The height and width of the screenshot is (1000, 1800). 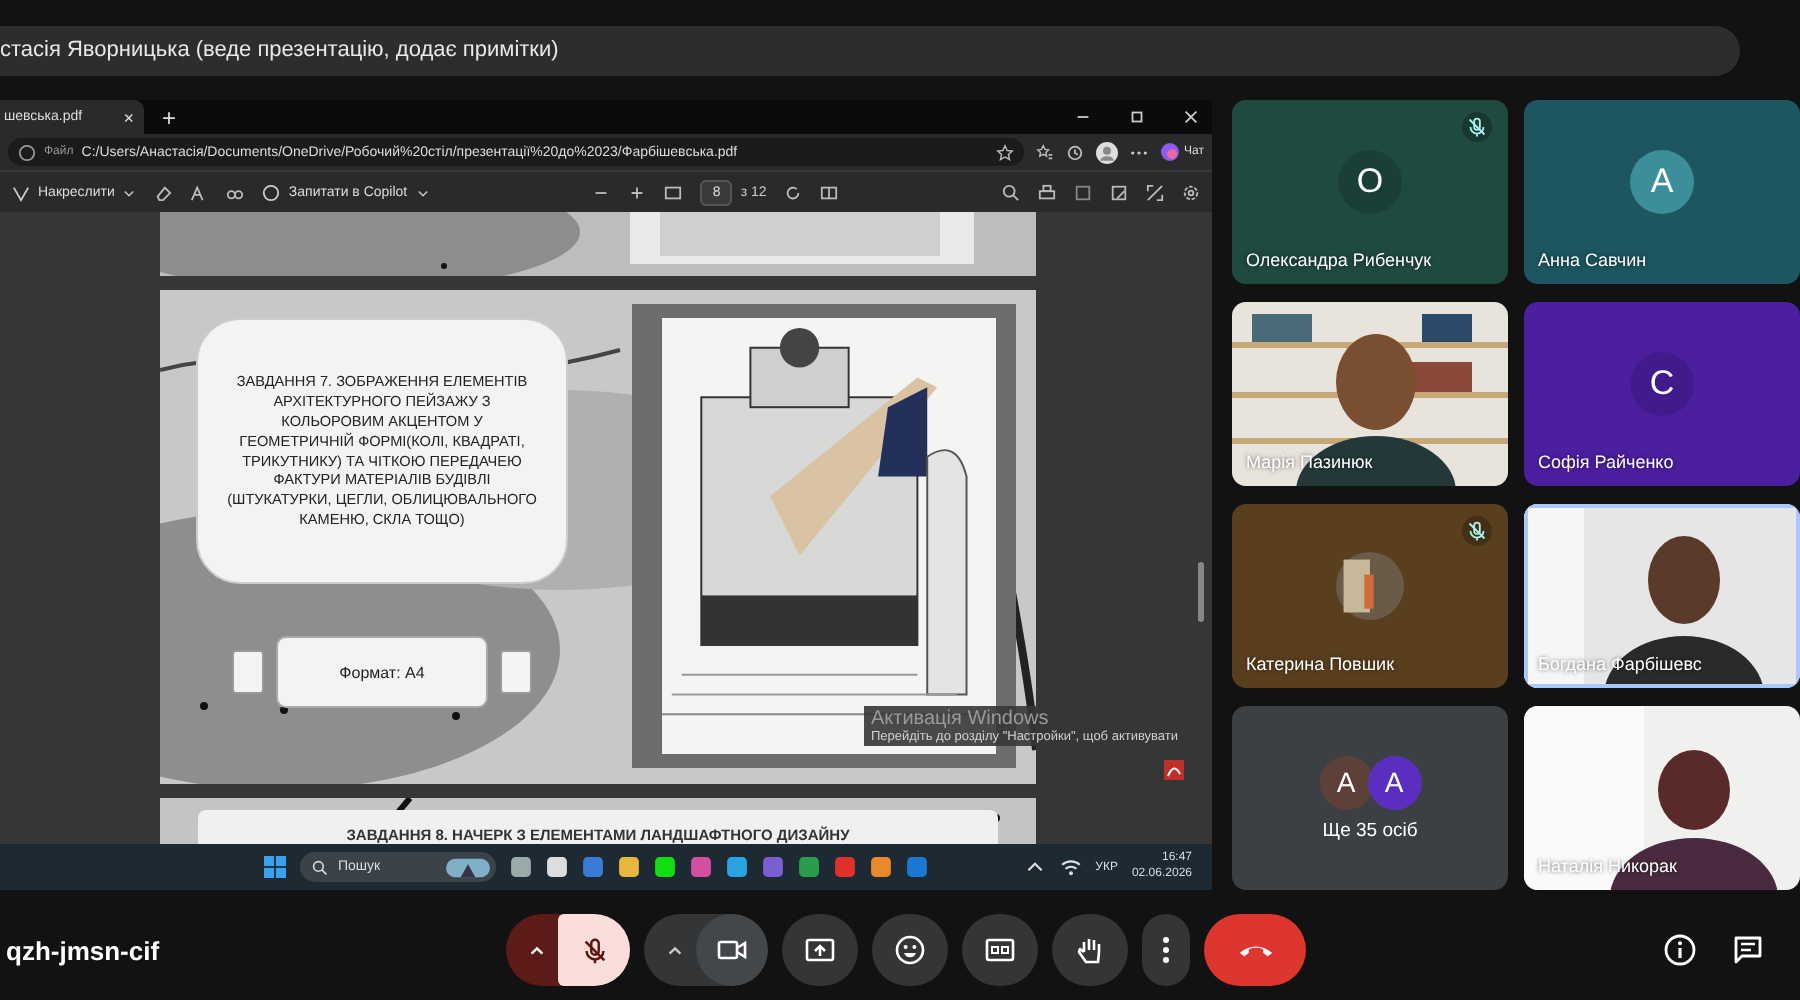 What do you see at coordinates (83, 950) in the screenshot?
I see `meeting-code: qzh-jmsn-cif` at bounding box center [83, 950].